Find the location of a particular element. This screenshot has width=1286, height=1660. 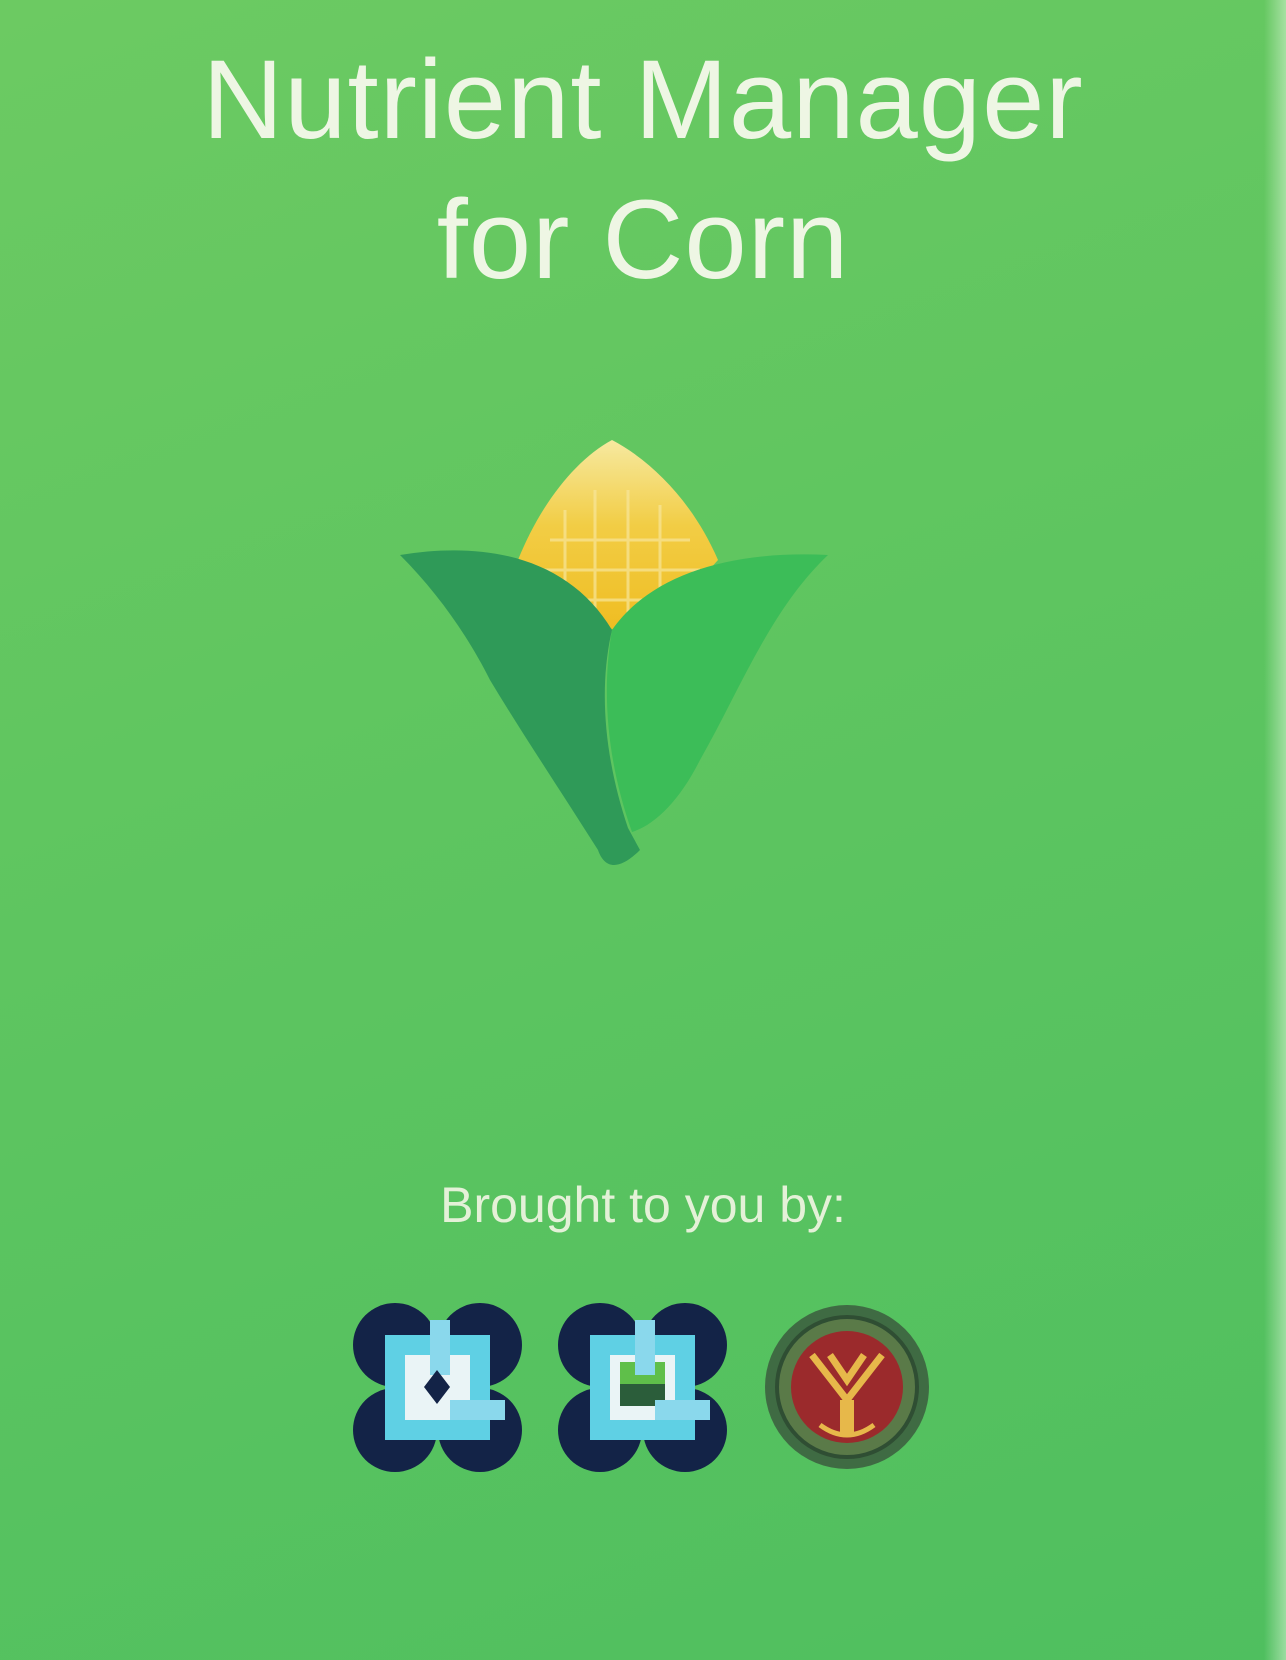

partner-logos is located at coordinates (650, 1387).